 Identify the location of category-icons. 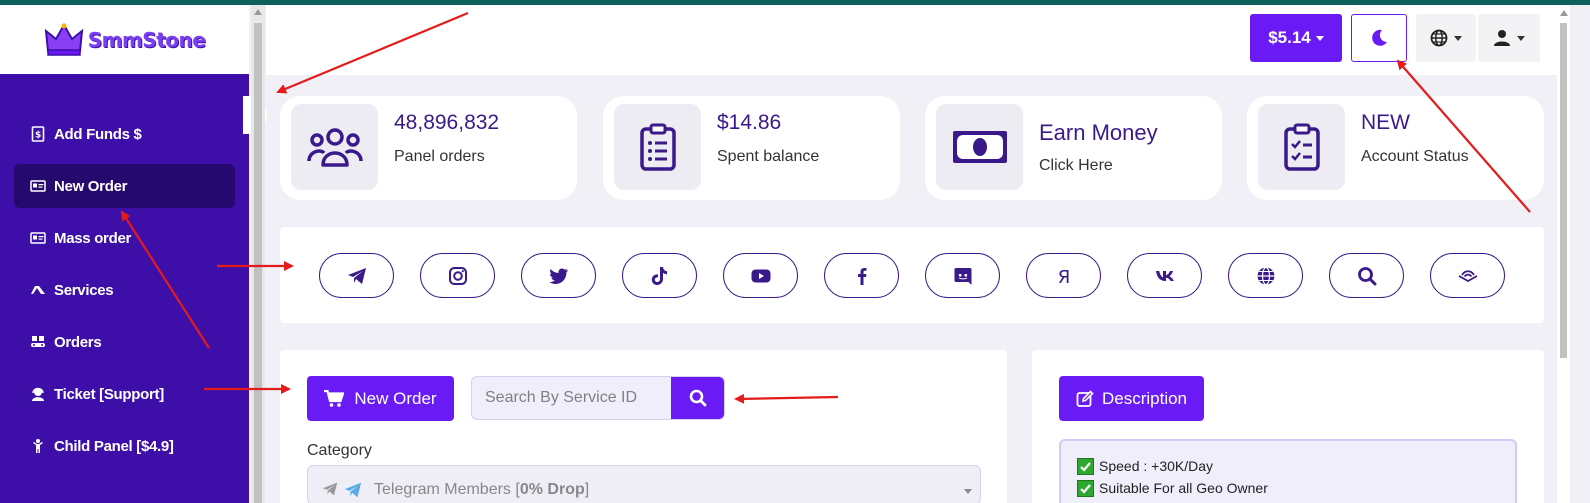
(342, 490).